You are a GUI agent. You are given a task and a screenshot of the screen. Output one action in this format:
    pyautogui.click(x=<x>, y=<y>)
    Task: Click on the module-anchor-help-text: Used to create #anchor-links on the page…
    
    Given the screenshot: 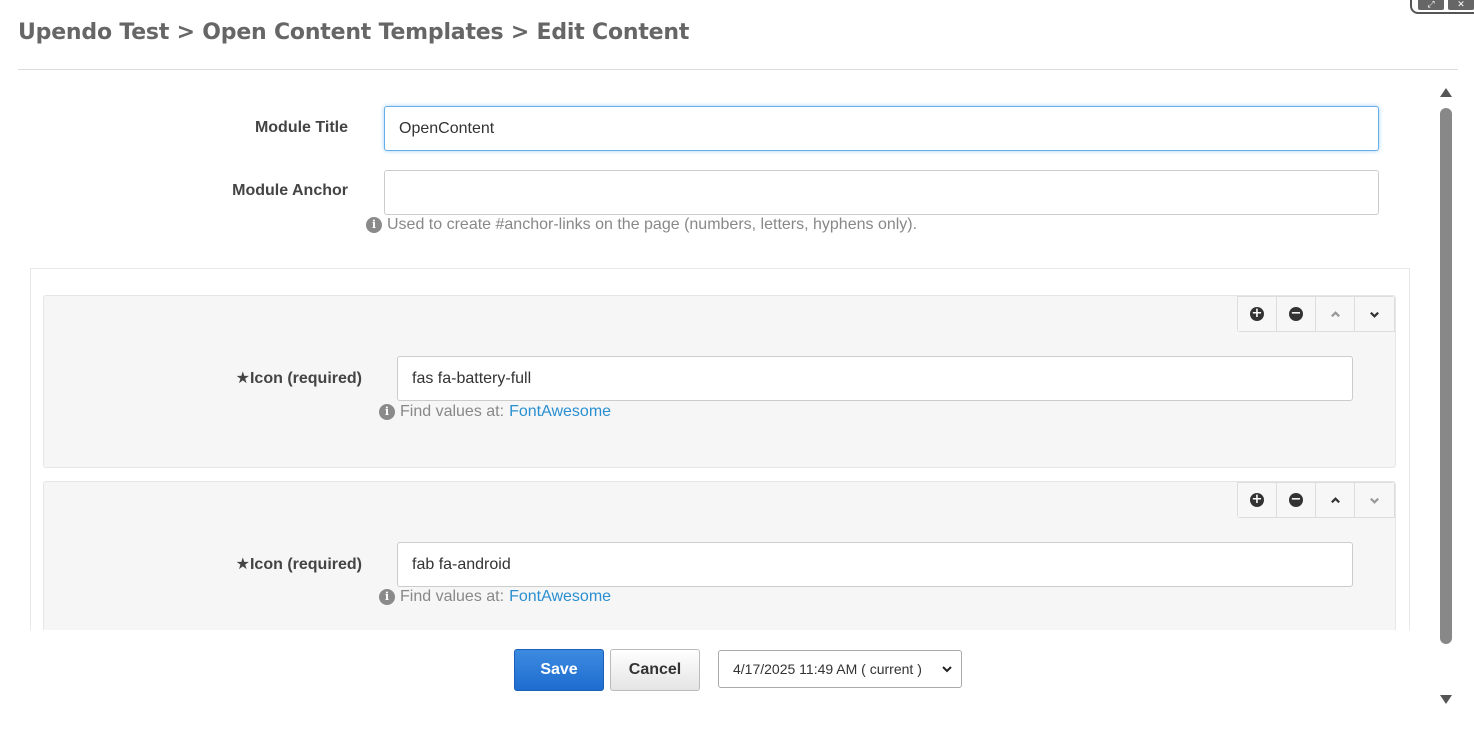 What is the action you would take?
    pyautogui.click(x=652, y=224)
    